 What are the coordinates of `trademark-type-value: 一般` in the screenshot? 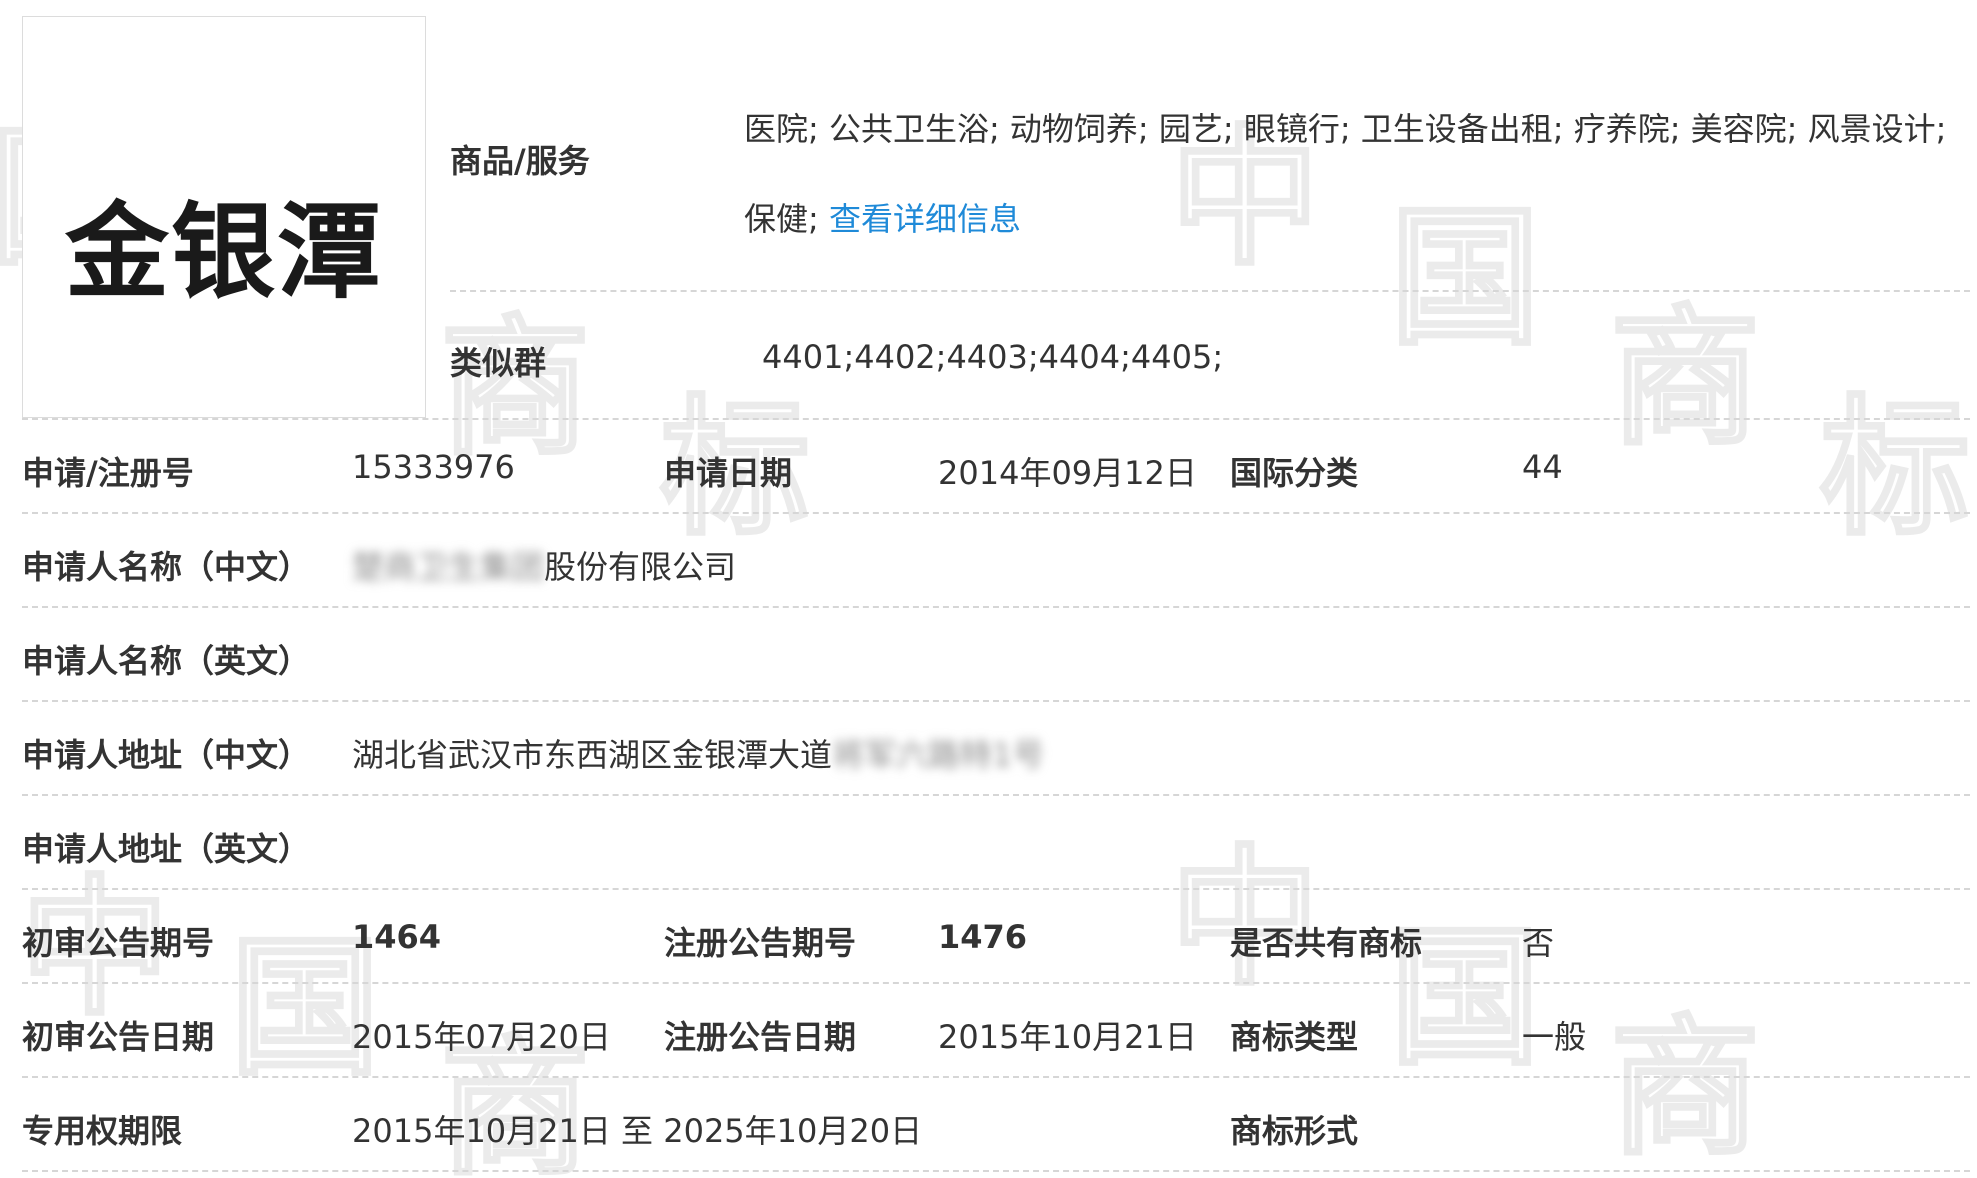 It's located at (1554, 1037).